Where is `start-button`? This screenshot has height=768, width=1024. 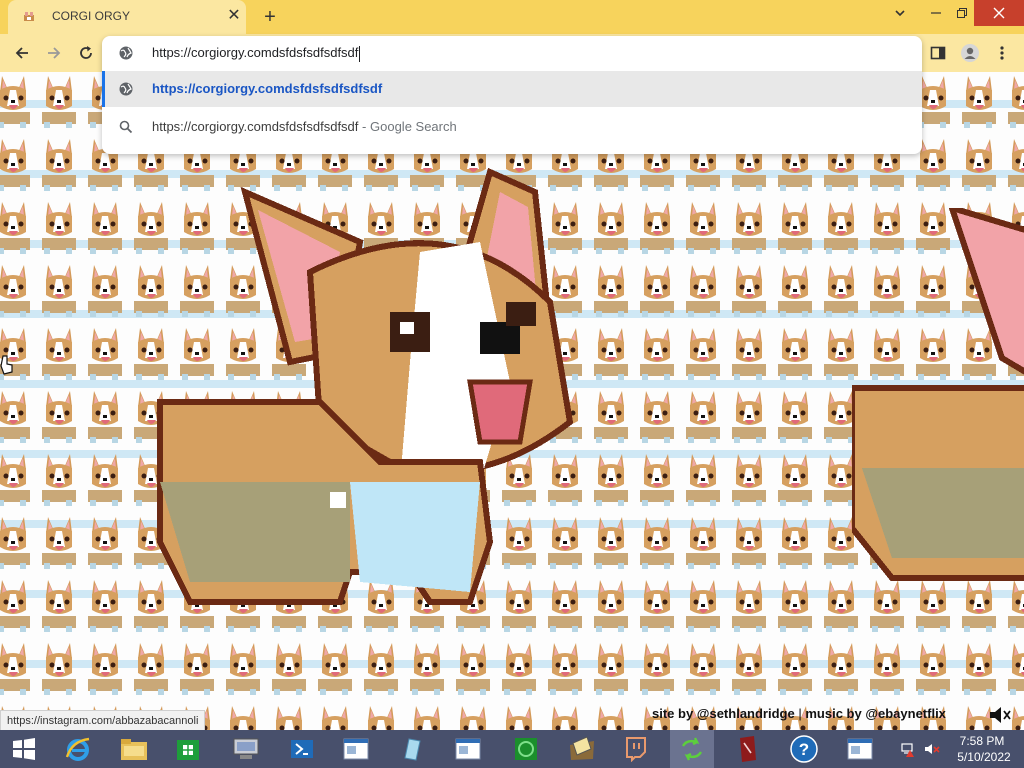
start-button is located at coordinates (24, 749).